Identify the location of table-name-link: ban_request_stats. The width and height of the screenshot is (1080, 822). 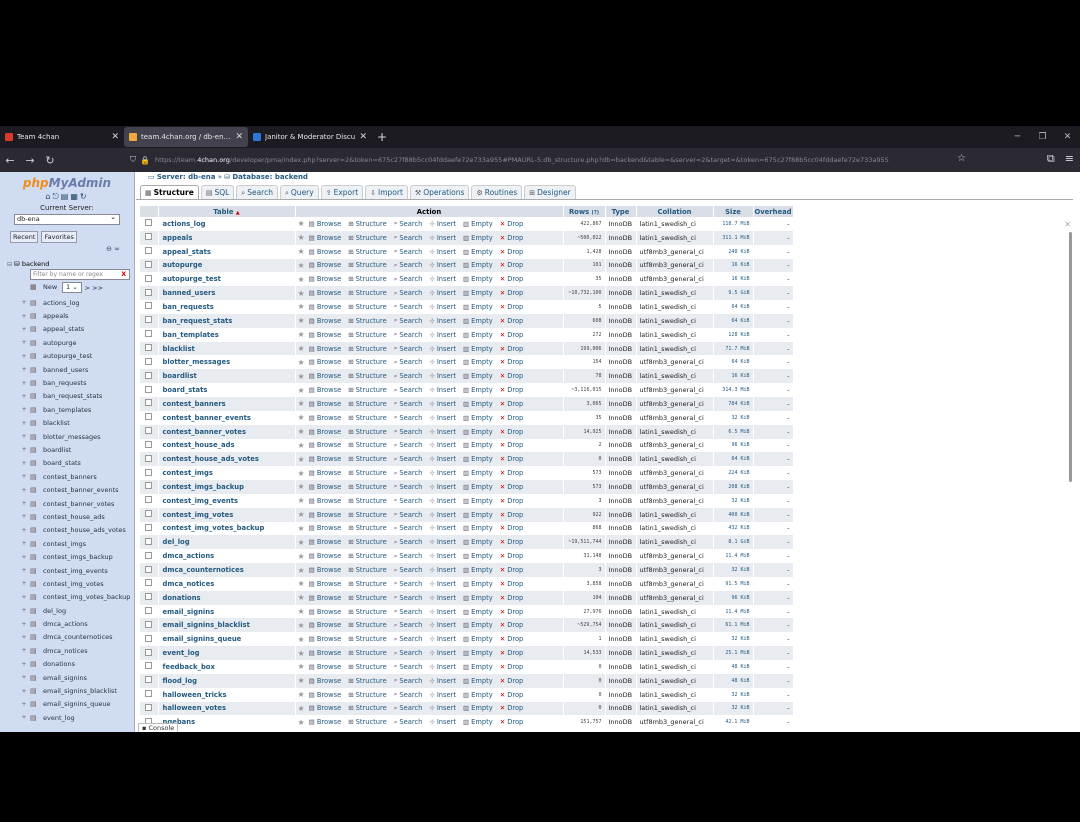
(227, 320).